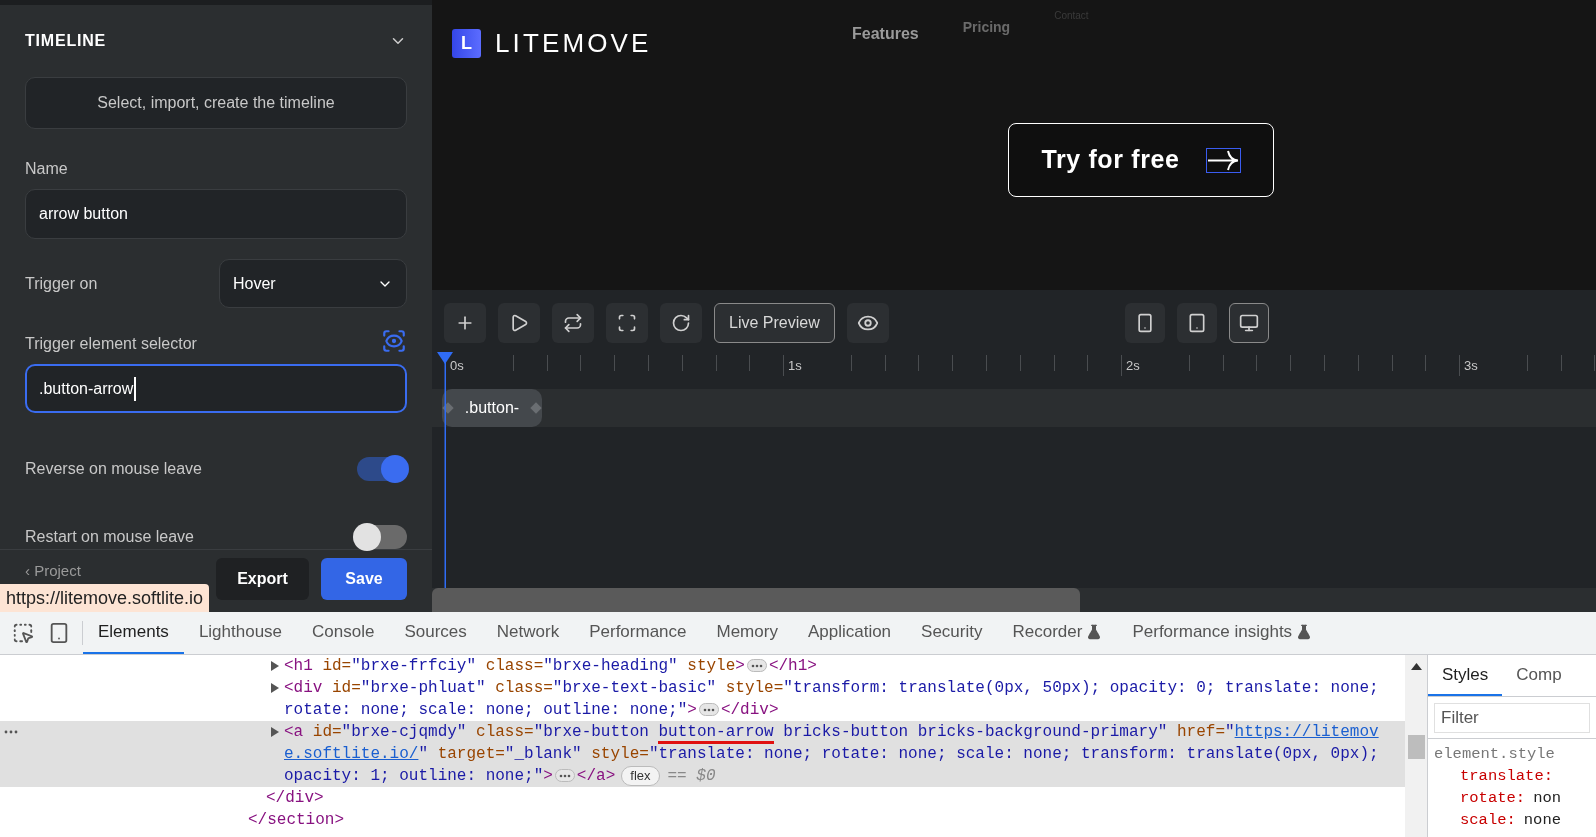 The height and width of the screenshot is (837, 1596). What do you see at coordinates (1539, 675) in the screenshot?
I see `styles-tab: Comp` at bounding box center [1539, 675].